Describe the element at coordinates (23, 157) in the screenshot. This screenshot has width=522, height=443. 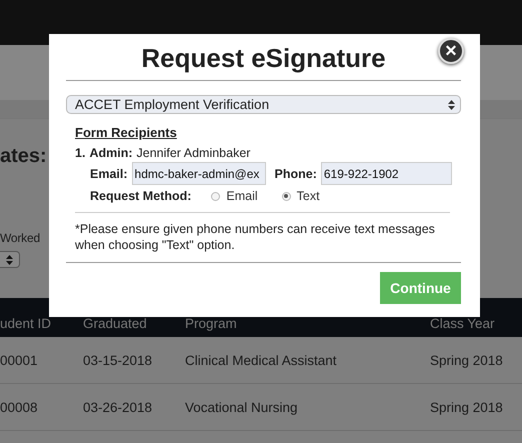
I see `page-heading: ates:` at that location.